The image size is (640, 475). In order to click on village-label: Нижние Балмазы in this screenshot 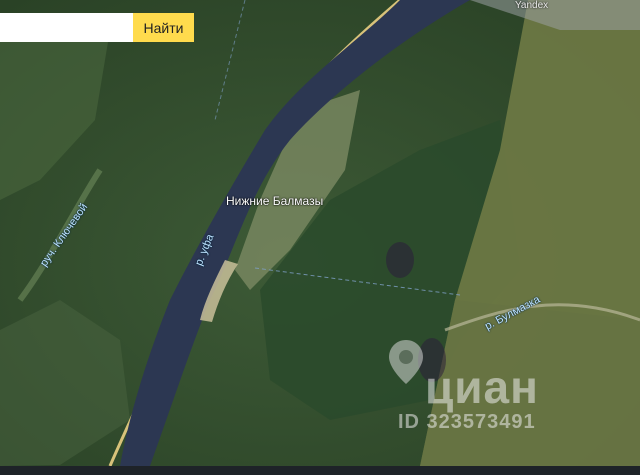, I will do `click(275, 201)`.